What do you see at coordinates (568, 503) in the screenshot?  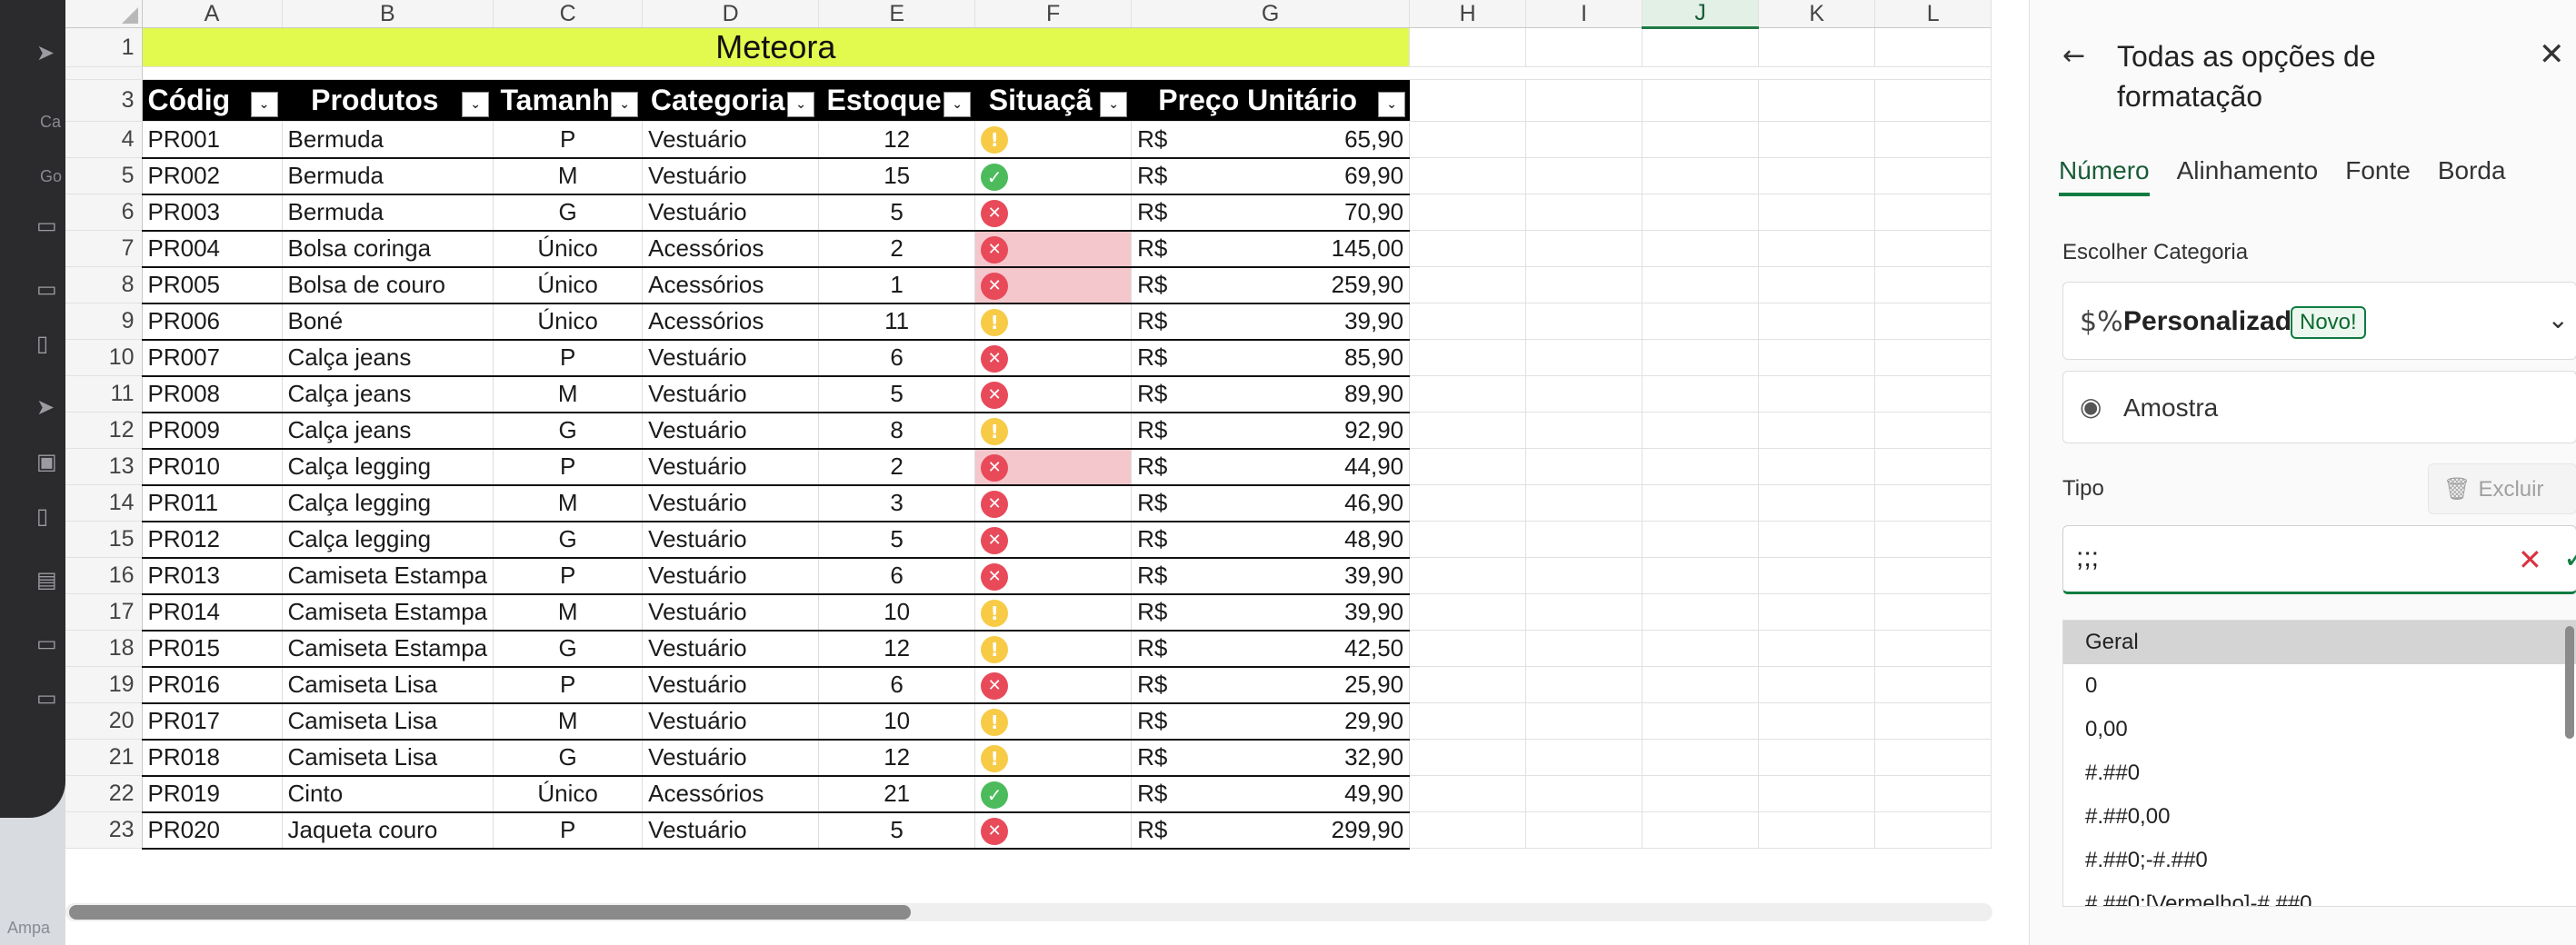 I see `size-cell: M` at bounding box center [568, 503].